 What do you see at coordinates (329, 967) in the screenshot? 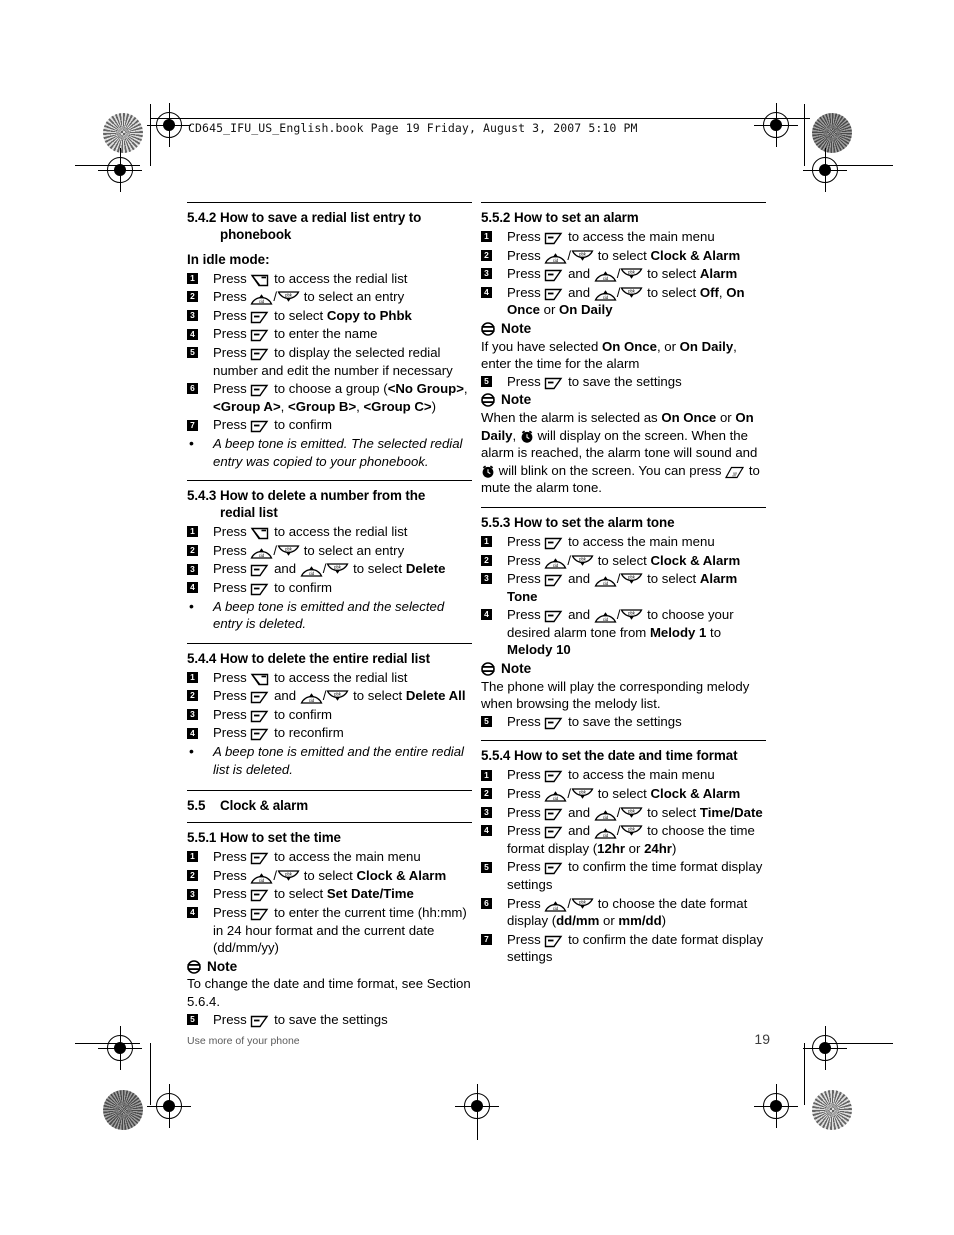
I see `note-heading: Note` at bounding box center [329, 967].